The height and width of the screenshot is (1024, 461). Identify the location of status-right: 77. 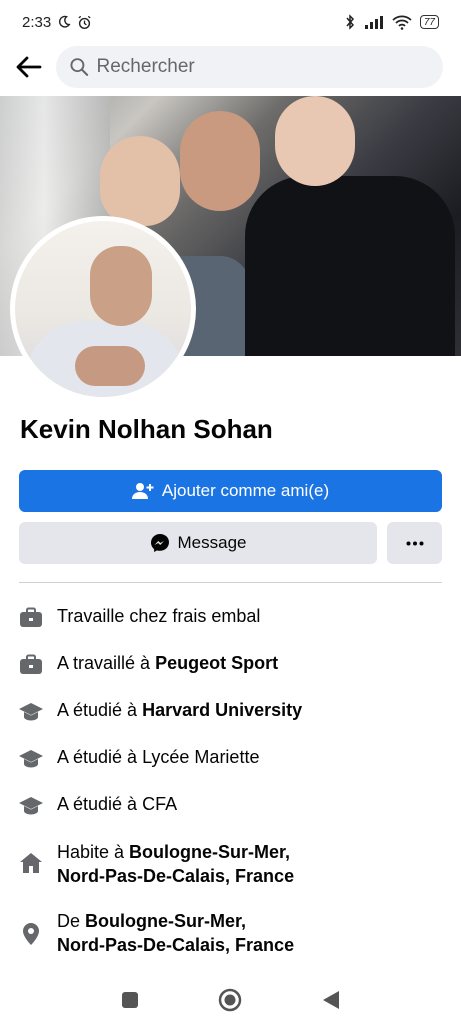
(392, 22).